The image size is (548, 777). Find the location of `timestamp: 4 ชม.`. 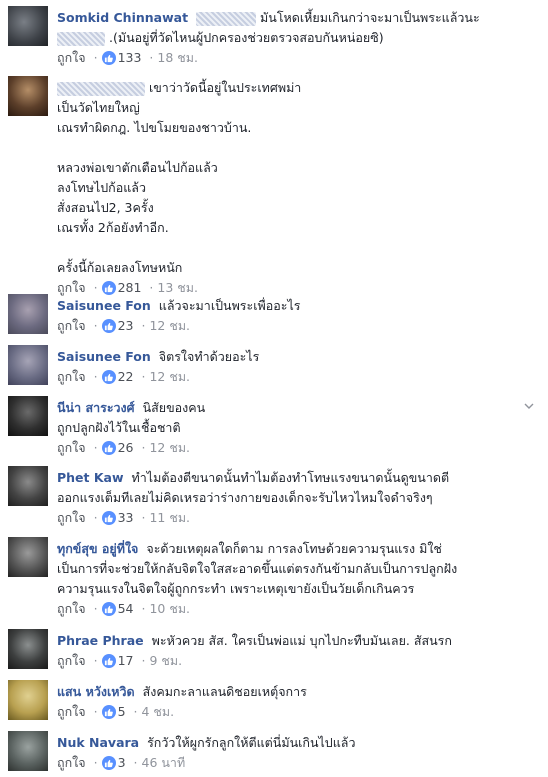

timestamp: 4 ชม. is located at coordinates (158, 712).